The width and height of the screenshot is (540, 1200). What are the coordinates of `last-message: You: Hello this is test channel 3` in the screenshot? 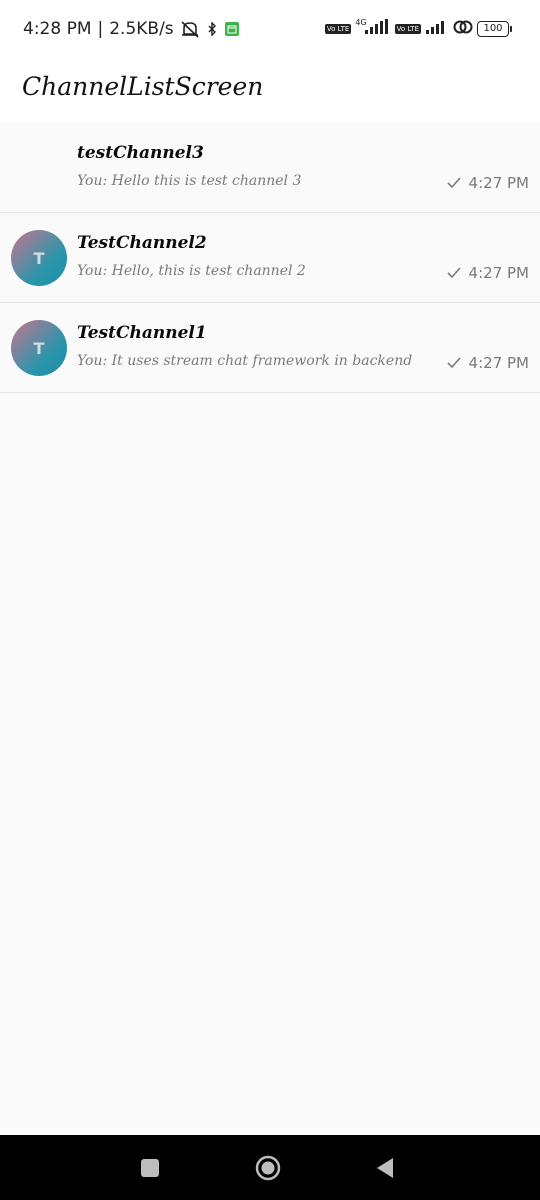 It's located at (189, 181).